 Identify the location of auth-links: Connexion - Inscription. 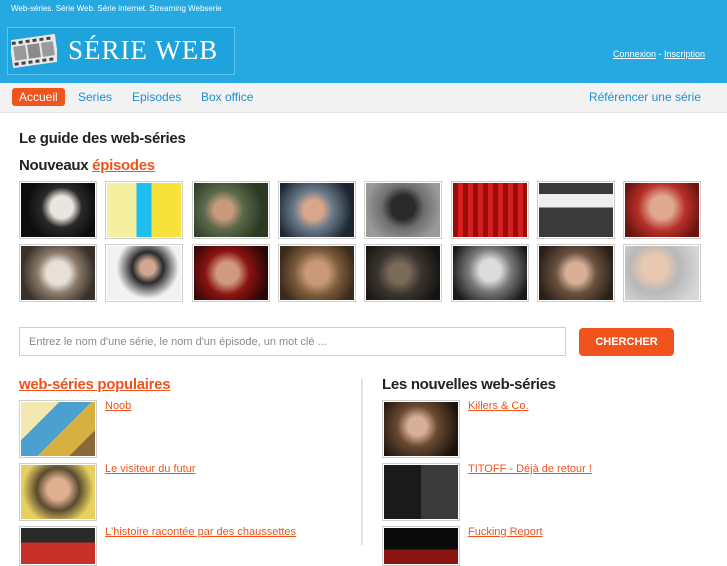
(659, 54).